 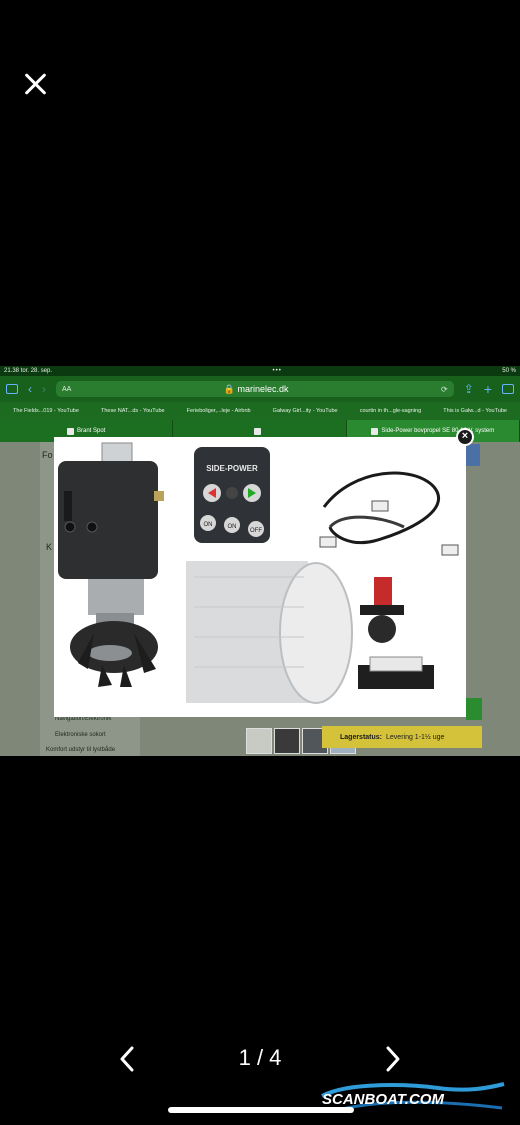 I want to click on sidebar-item: Elektroniske sokort, so click(x=80, y=735).